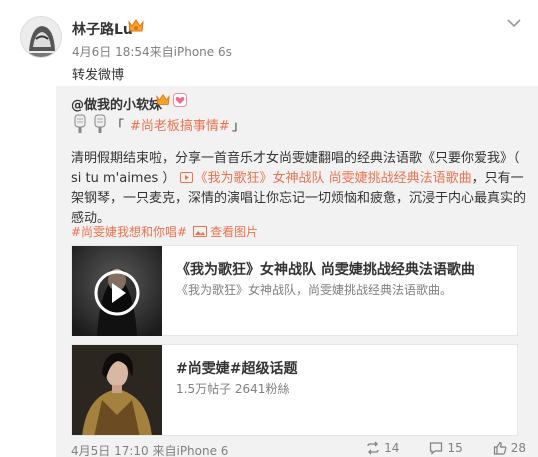 This screenshot has height=457, width=538. What do you see at coordinates (373, 448) in the screenshot?
I see `repost-icon` at bounding box center [373, 448].